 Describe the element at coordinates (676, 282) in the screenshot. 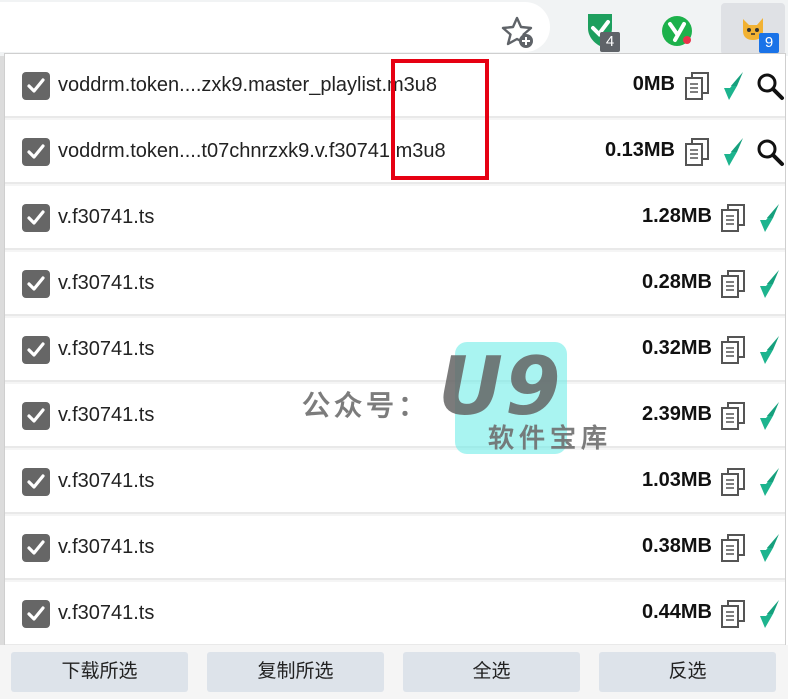

I see `file-size: 0.28MB` at that location.